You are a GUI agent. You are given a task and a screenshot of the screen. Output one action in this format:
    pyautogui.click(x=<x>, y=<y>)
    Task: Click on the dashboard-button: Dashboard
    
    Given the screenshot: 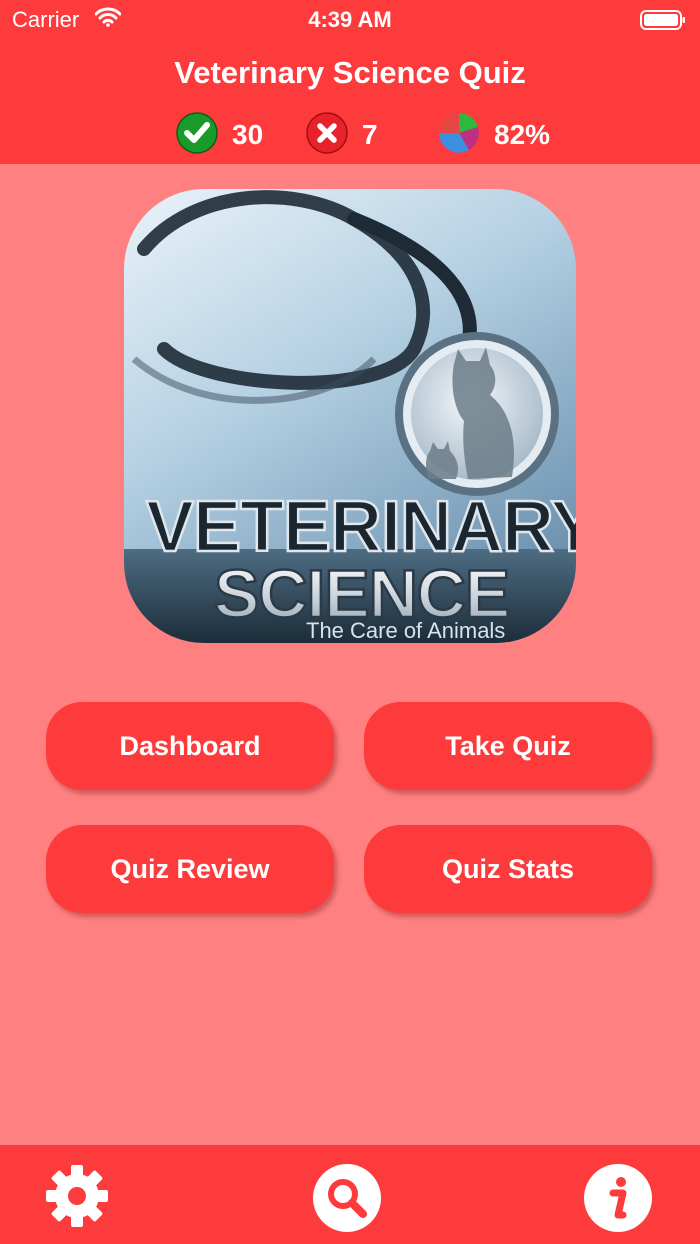 What is the action you would take?
    pyautogui.click(x=190, y=746)
    